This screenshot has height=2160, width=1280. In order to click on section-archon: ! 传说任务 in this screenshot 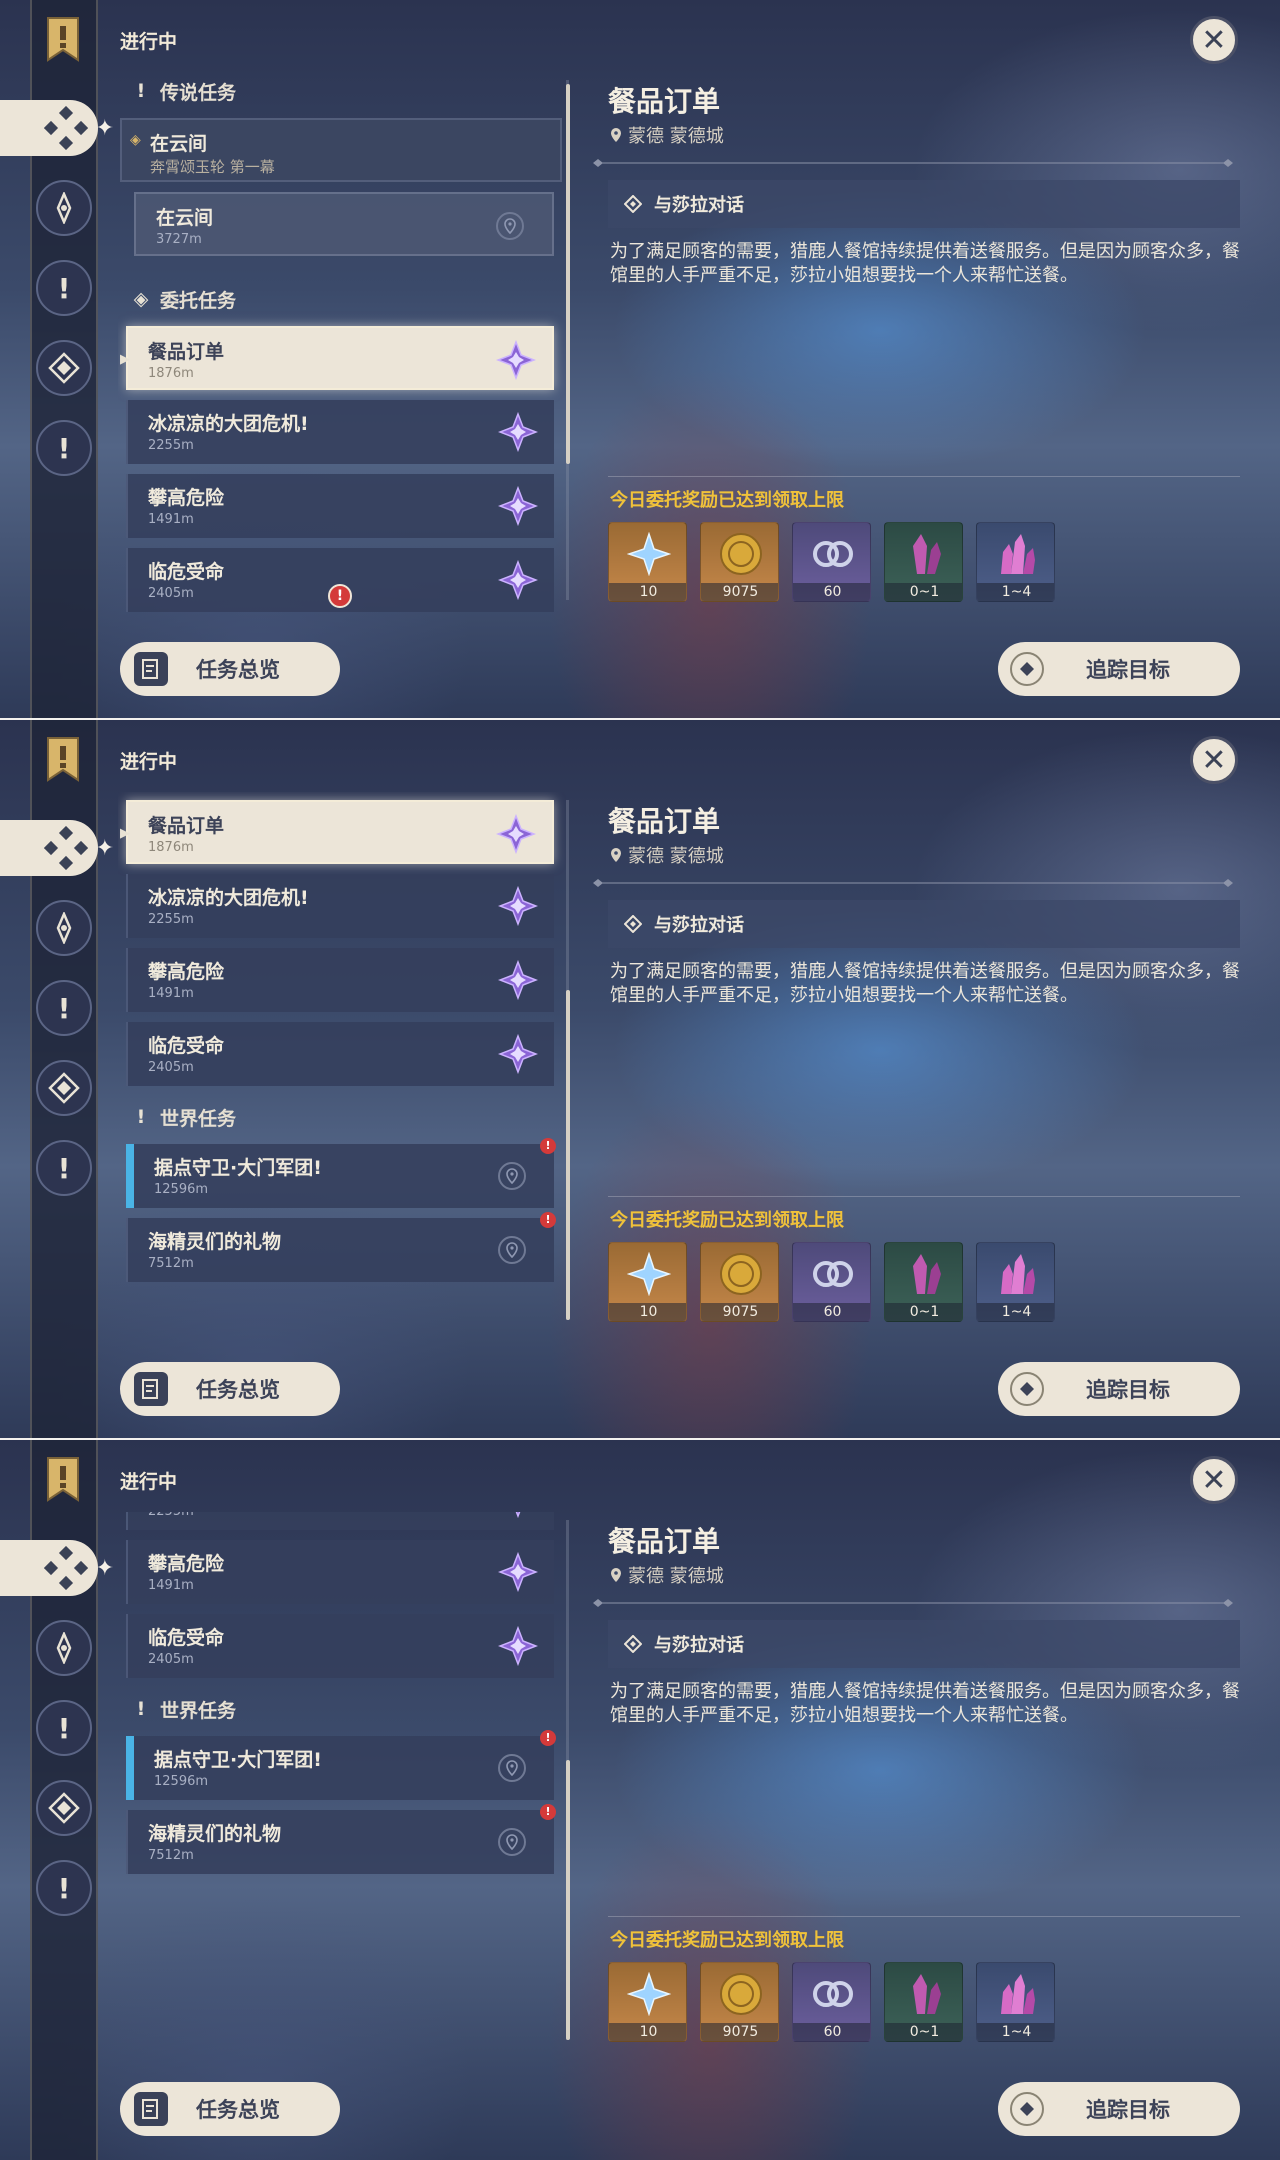, I will do `click(184, 91)`.